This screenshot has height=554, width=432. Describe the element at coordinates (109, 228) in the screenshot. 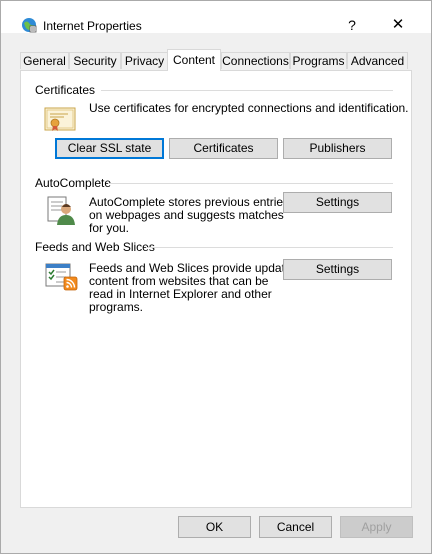

I see `autocomplete-description-line-3: for you.` at that location.